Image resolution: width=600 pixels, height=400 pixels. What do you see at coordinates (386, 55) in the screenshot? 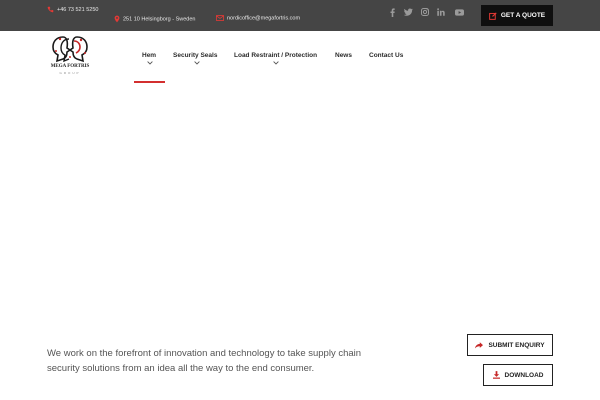
I see `nav-item-contact-us: Contact Us` at bounding box center [386, 55].